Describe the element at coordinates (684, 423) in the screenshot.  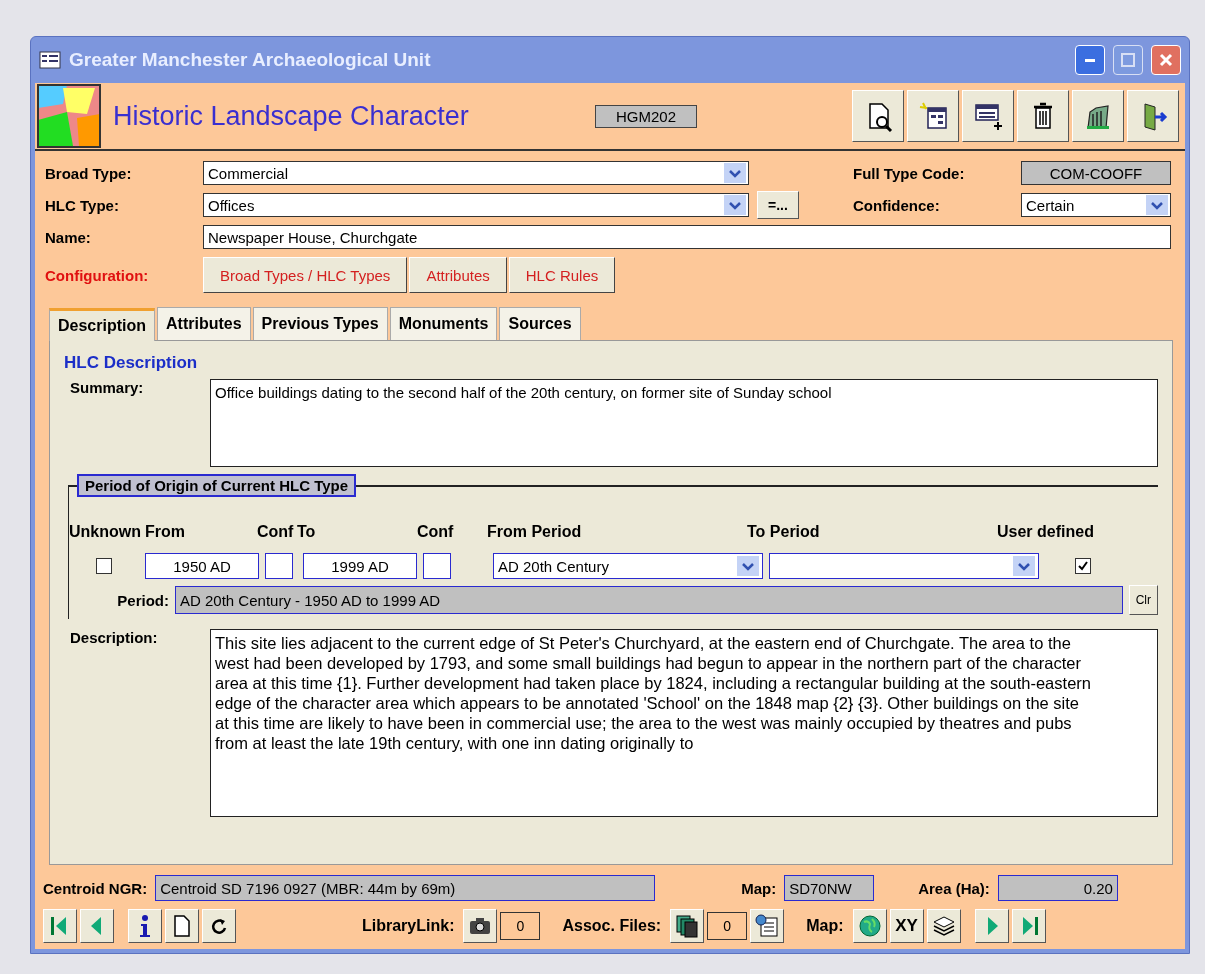
I see `summary-field: Office buildings dating to the second half of the 20th century, on former site of Sunday school` at that location.